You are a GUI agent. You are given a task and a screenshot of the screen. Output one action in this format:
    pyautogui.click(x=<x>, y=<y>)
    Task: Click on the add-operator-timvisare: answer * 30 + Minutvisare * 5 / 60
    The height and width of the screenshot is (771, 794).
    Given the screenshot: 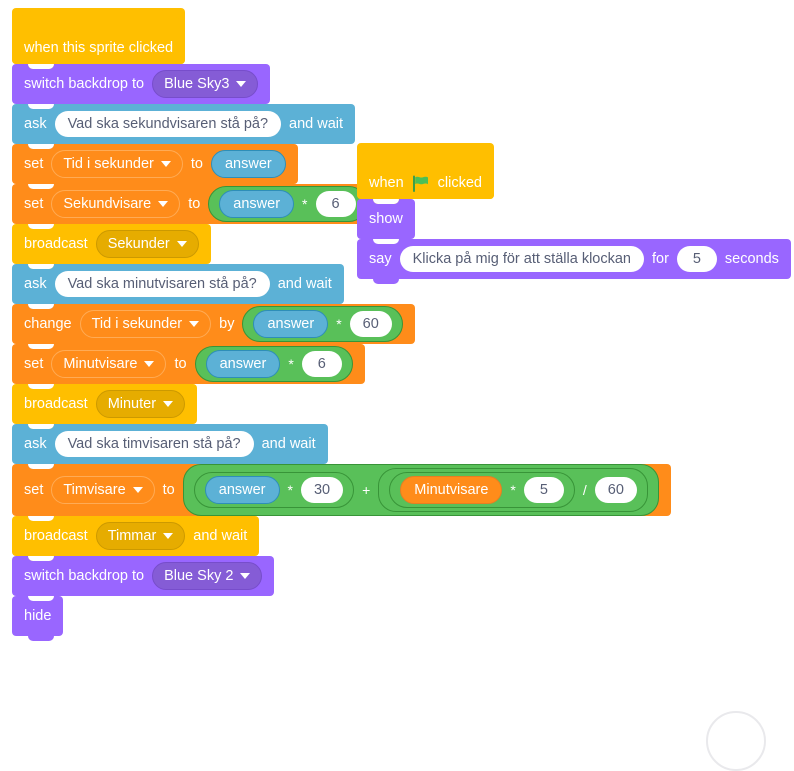 What is the action you would take?
    pyautogui.click(x=420, y=490)
    